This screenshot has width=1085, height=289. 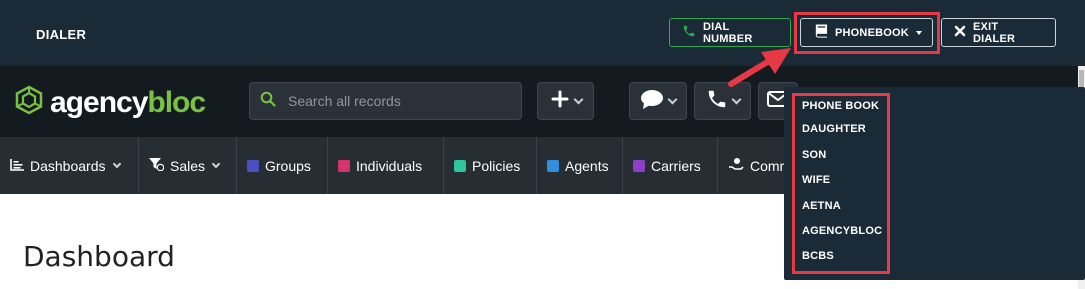 I want to click on exit-dialer-label: EXIT DIALER, so click(x=994, y=32).